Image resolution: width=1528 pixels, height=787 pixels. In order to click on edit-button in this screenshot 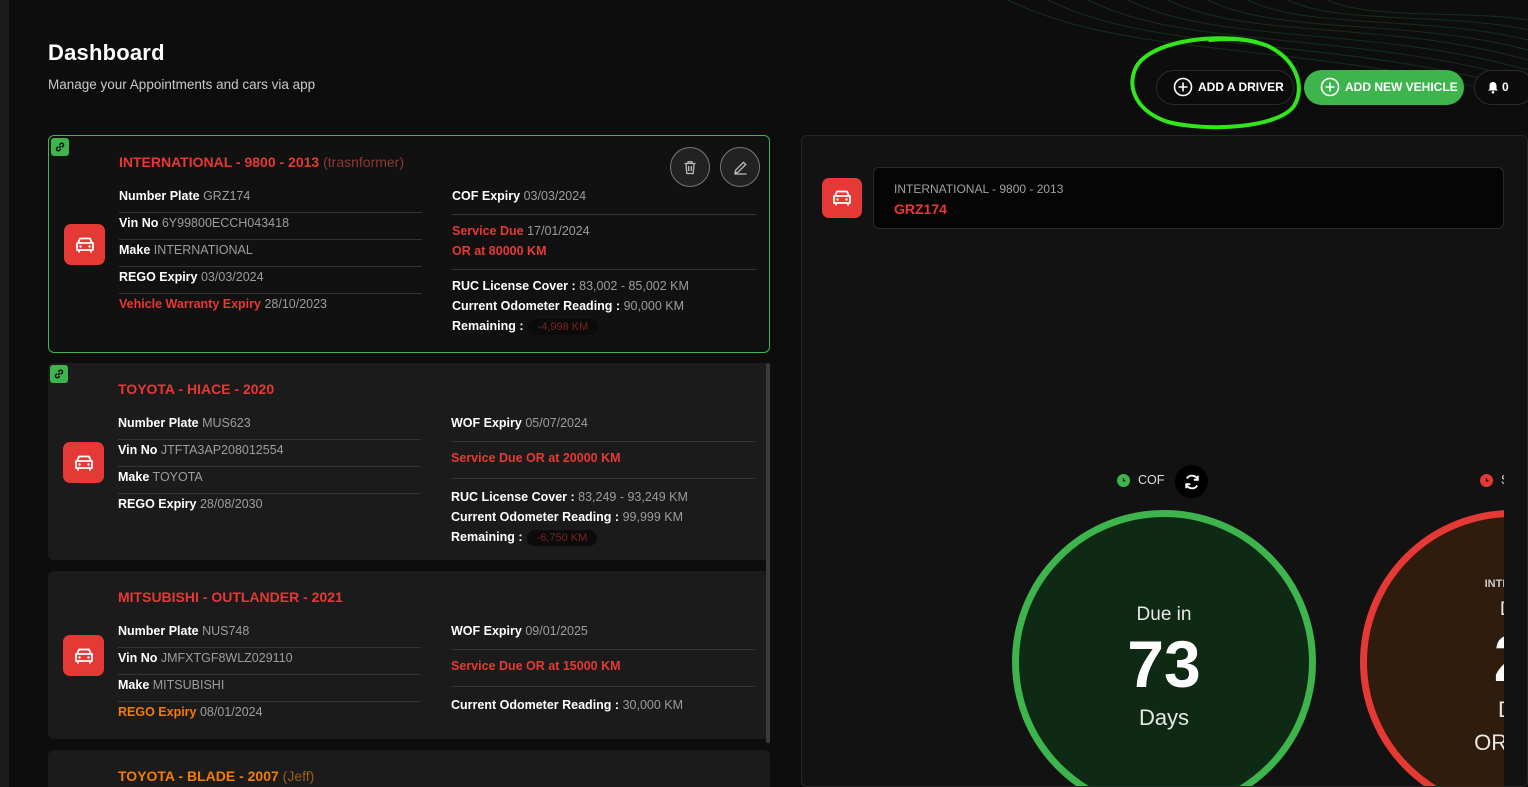, I will do `click(740, 167)`.